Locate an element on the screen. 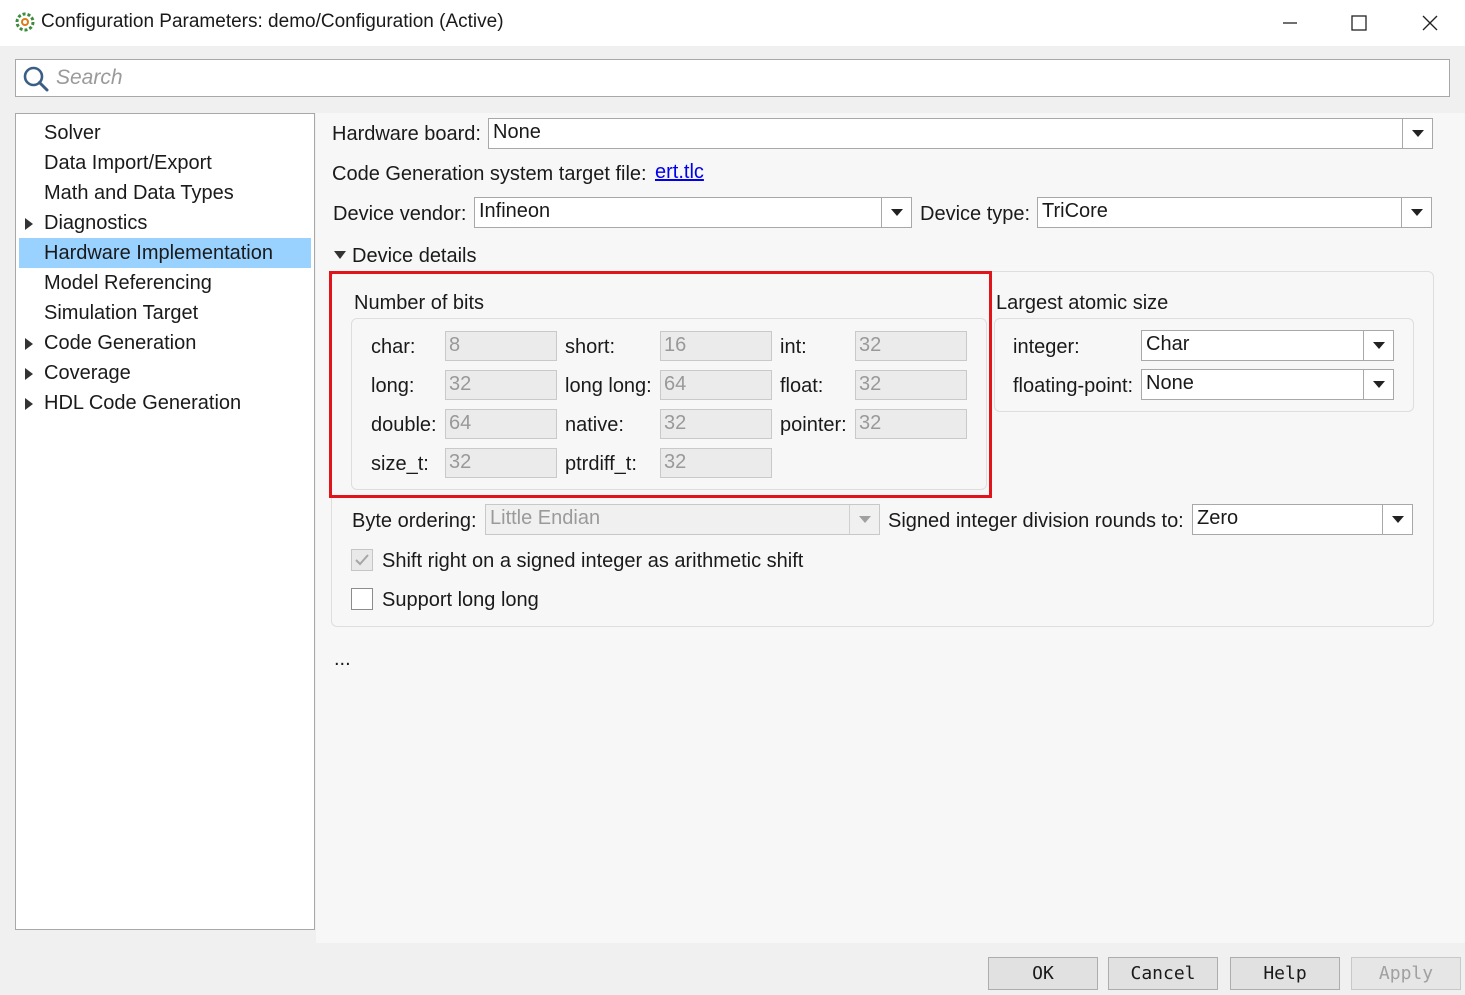 The height and width of the screenshot is (995, 1465). device-vendor-value: Infineon is located at coordinates (515, 211).